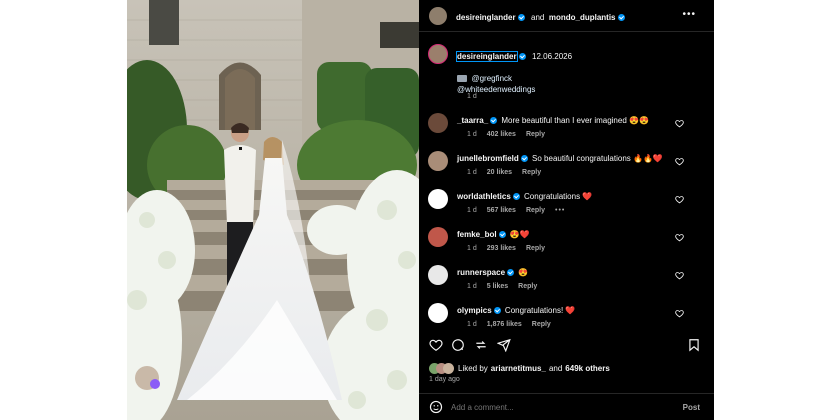  What do you see at coordinates (487, 56) in the screenshot?
I see `caption-username: desireinglander` at bounding box center [487, 56].